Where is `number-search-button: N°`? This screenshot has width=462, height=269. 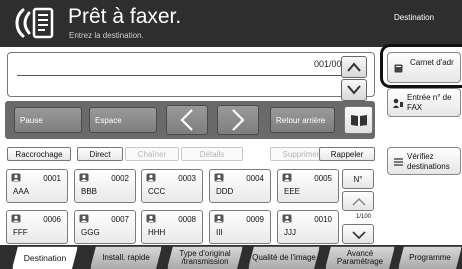
number-search-button: N° is located at coordinates (358, 179).